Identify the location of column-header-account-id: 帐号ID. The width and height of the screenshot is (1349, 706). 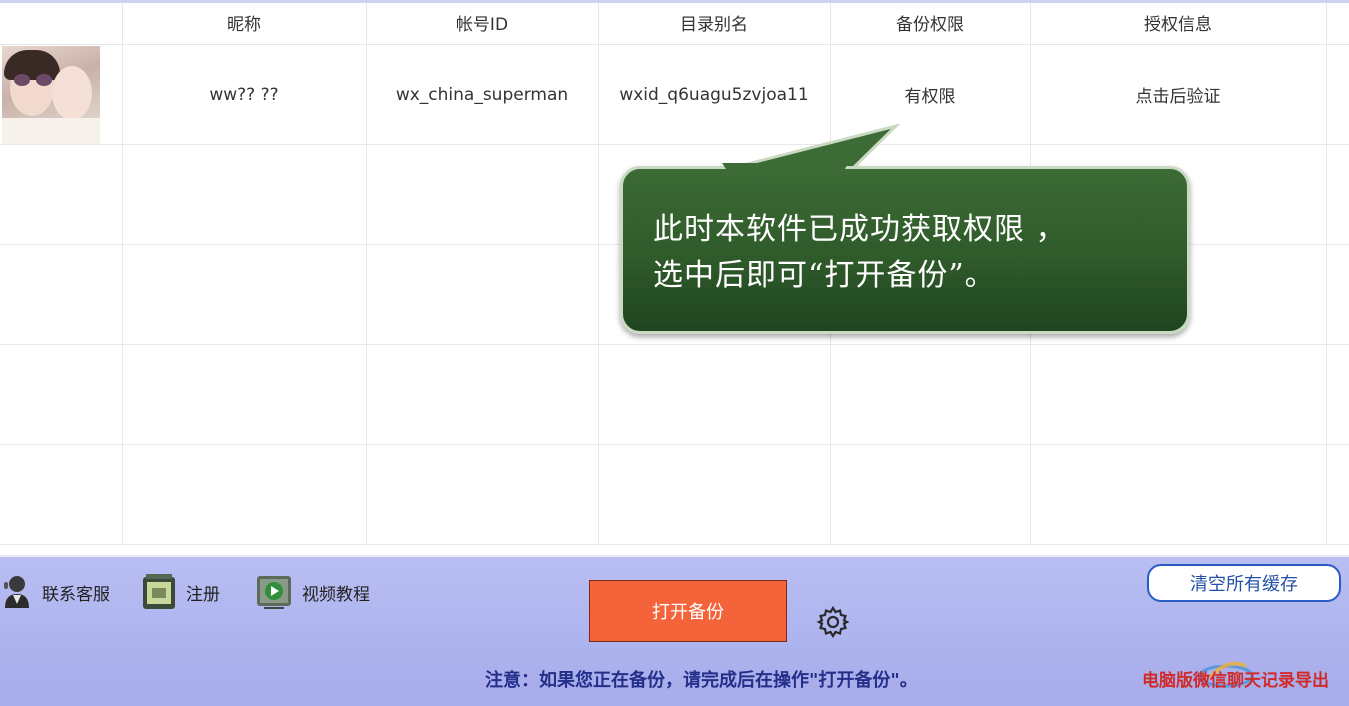
(482, 22).